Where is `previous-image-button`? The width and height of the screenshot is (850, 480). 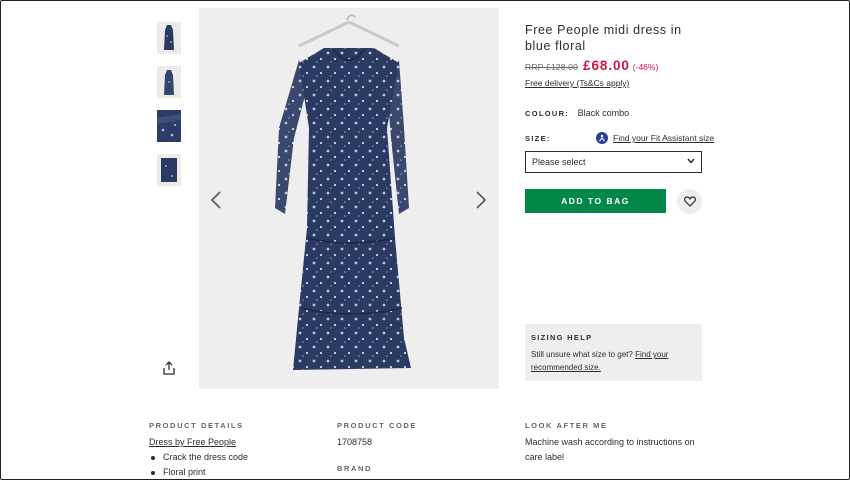 previous-image-button is located at coordinates (216, 200).